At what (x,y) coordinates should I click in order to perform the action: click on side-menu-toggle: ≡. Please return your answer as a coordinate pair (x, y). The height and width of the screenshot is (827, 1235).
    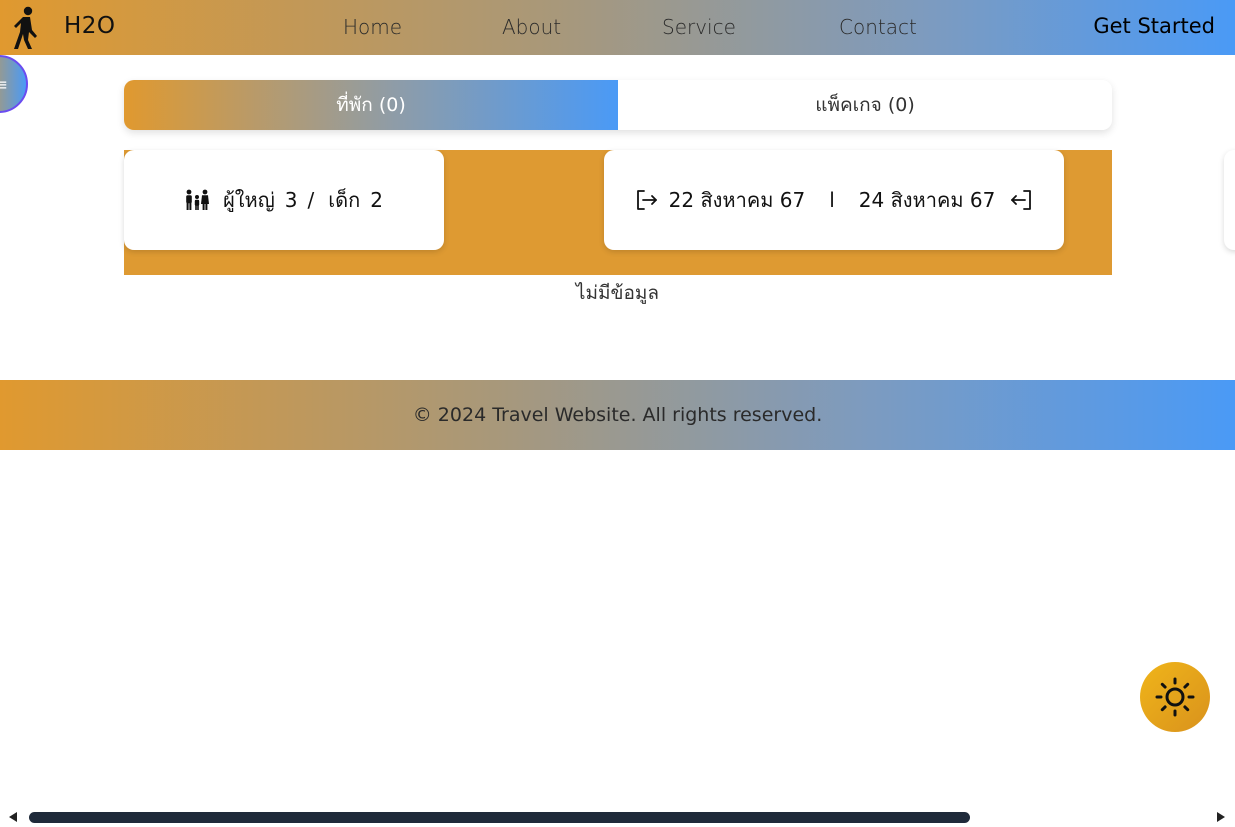
    Looking at the image, I should click on (14, 84).